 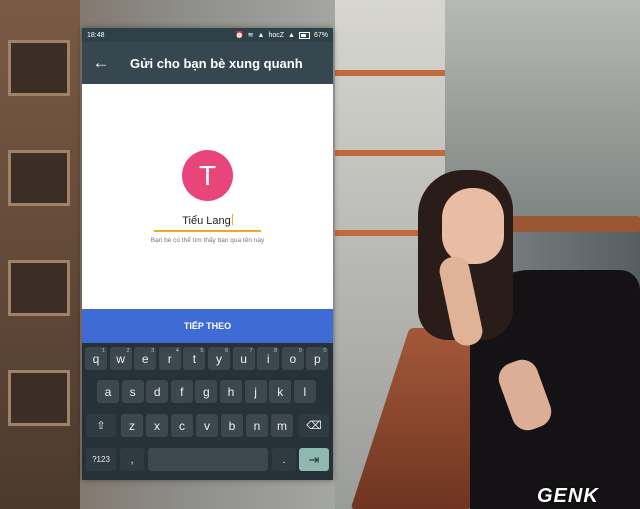 What do you see at coordinates (216, 63) in the screenshot?
I see `page-title: Gửi cho bạn bè xung quanh` at bounding box center [216, 63].